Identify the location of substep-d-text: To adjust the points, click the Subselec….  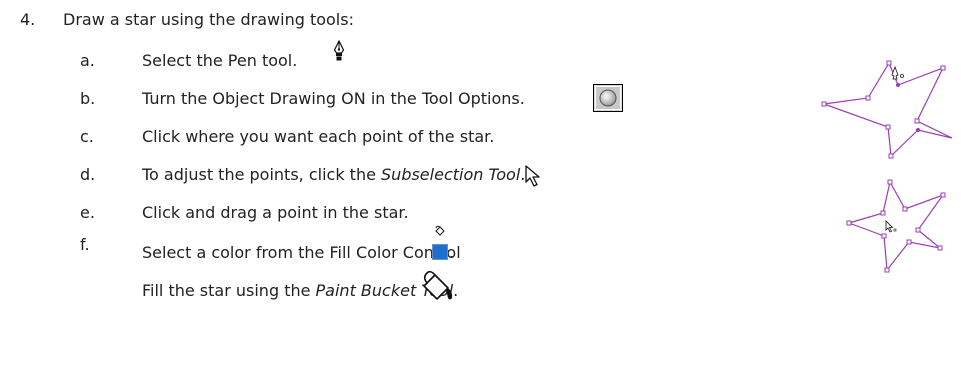
(334, 174).